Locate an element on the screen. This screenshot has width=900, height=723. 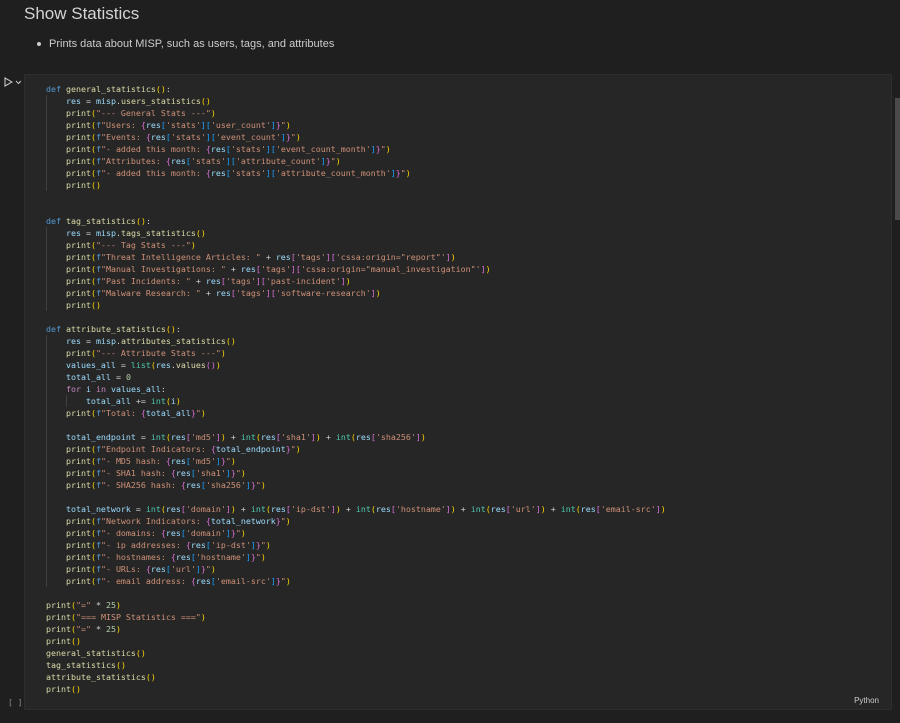
play-icon is located at coordinates (8, 82).